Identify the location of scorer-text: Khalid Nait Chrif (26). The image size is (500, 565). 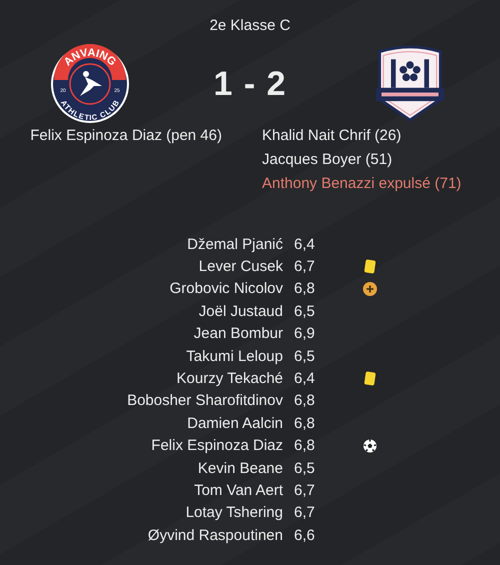
(332, 135).